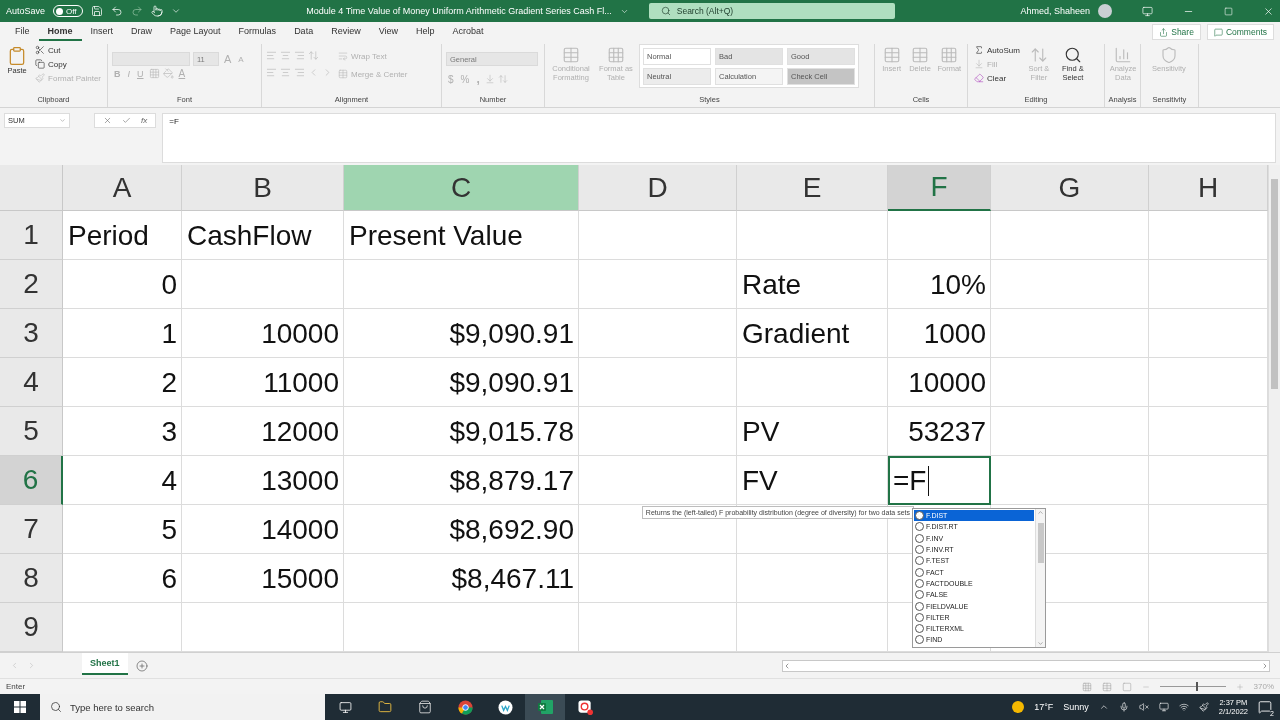 This screenshot has width=1280, height=720. I want to click on merge-icon, so click(343, 74).